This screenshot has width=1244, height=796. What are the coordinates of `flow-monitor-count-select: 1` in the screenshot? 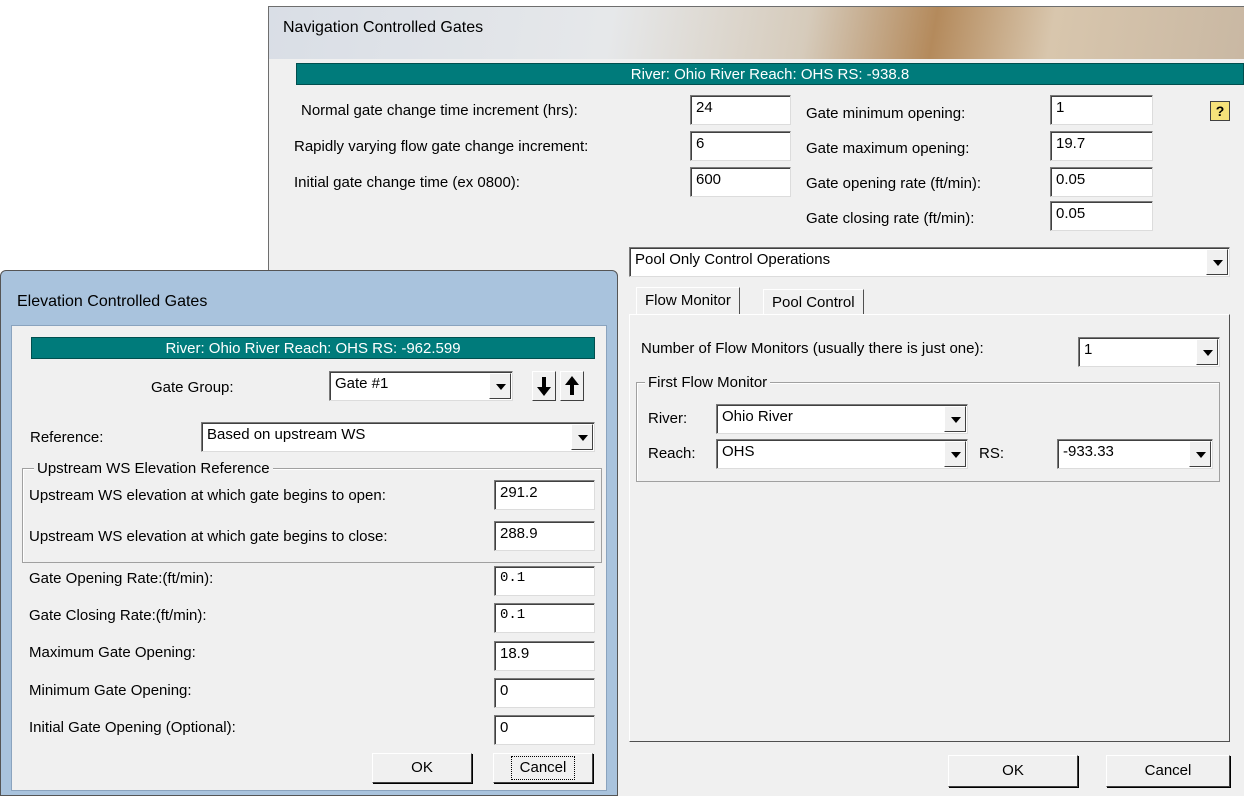 It's located at (1149, 352).